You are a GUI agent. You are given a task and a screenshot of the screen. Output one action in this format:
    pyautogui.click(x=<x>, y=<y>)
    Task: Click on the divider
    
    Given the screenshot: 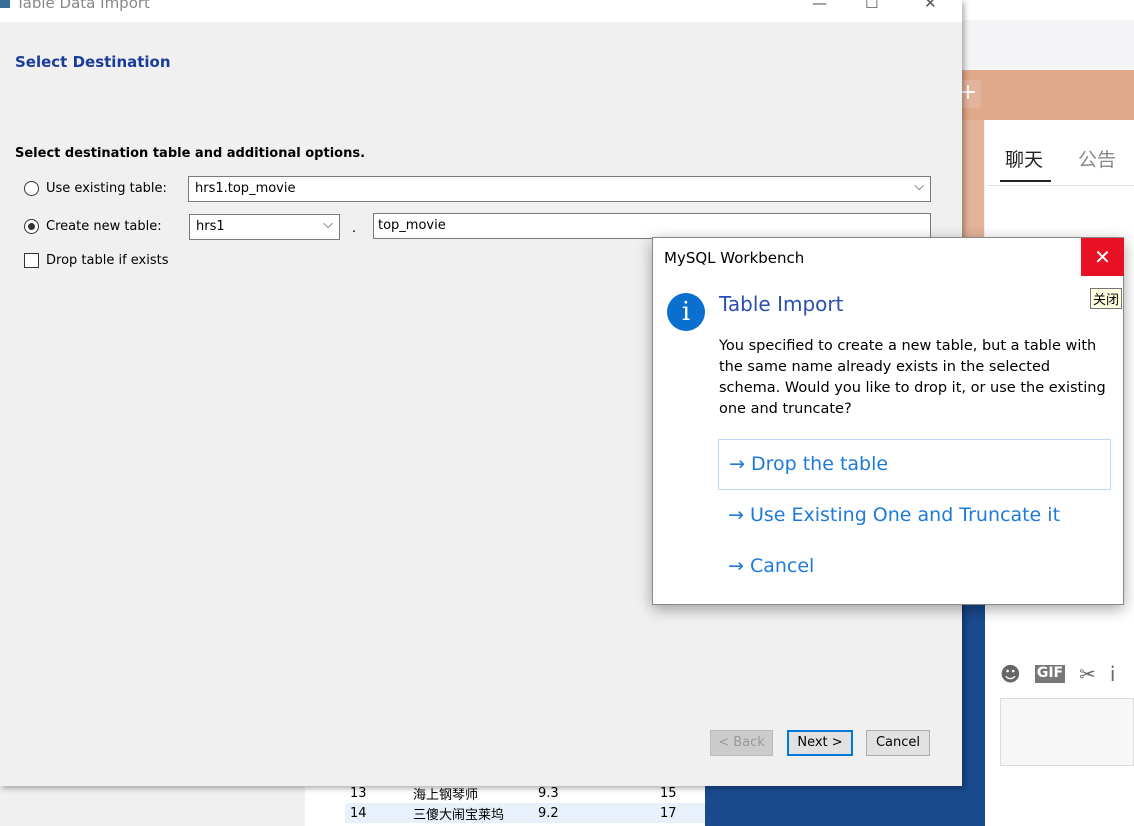 What is the action you would take?
    pyautogui.click(x=1060, y=185)
    